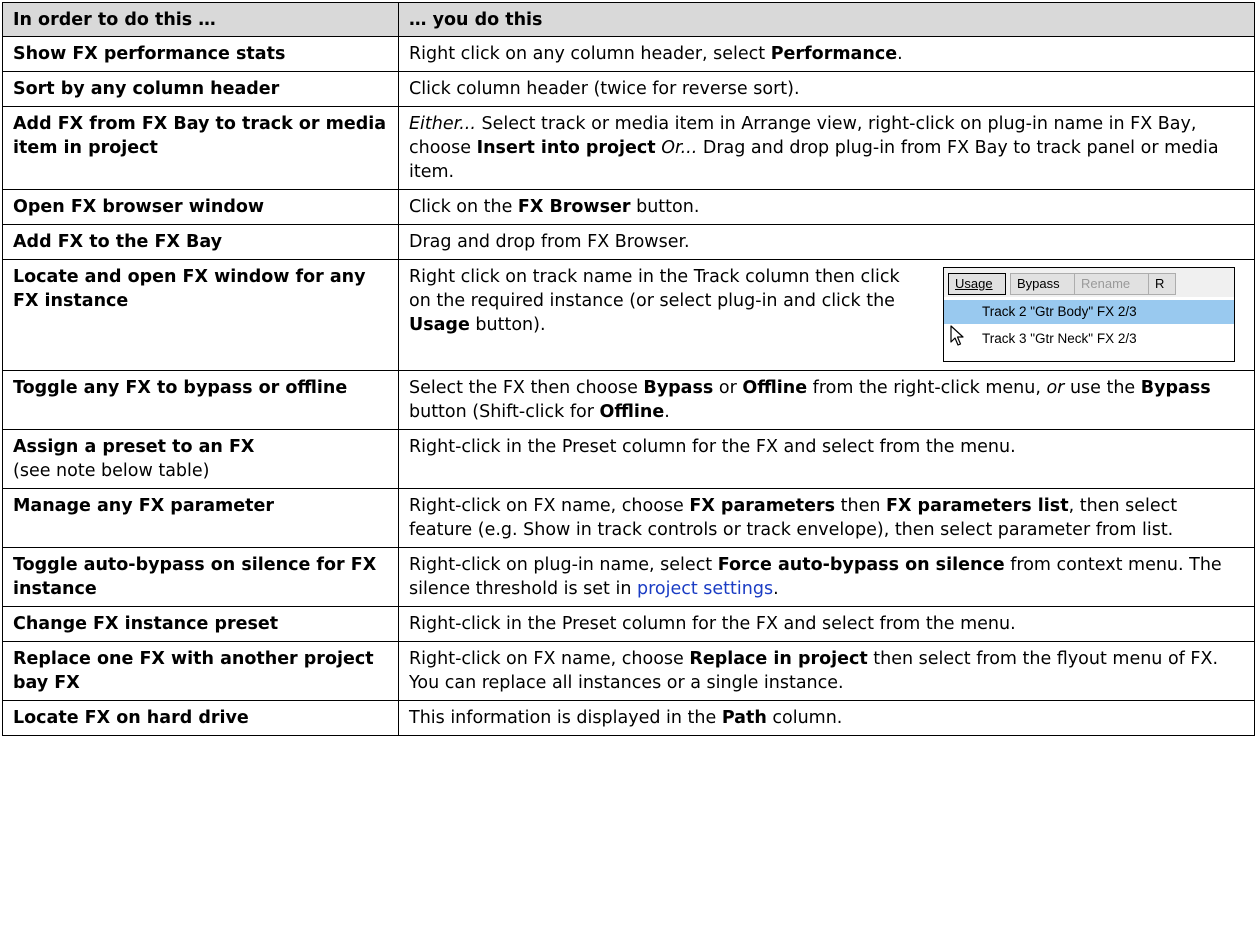 Image resolution: width=1256 pixels, height=947 pixels. Describe the element at coordinates (1102, 388) in the screenshot. I see `text-segment: use the` at that location.